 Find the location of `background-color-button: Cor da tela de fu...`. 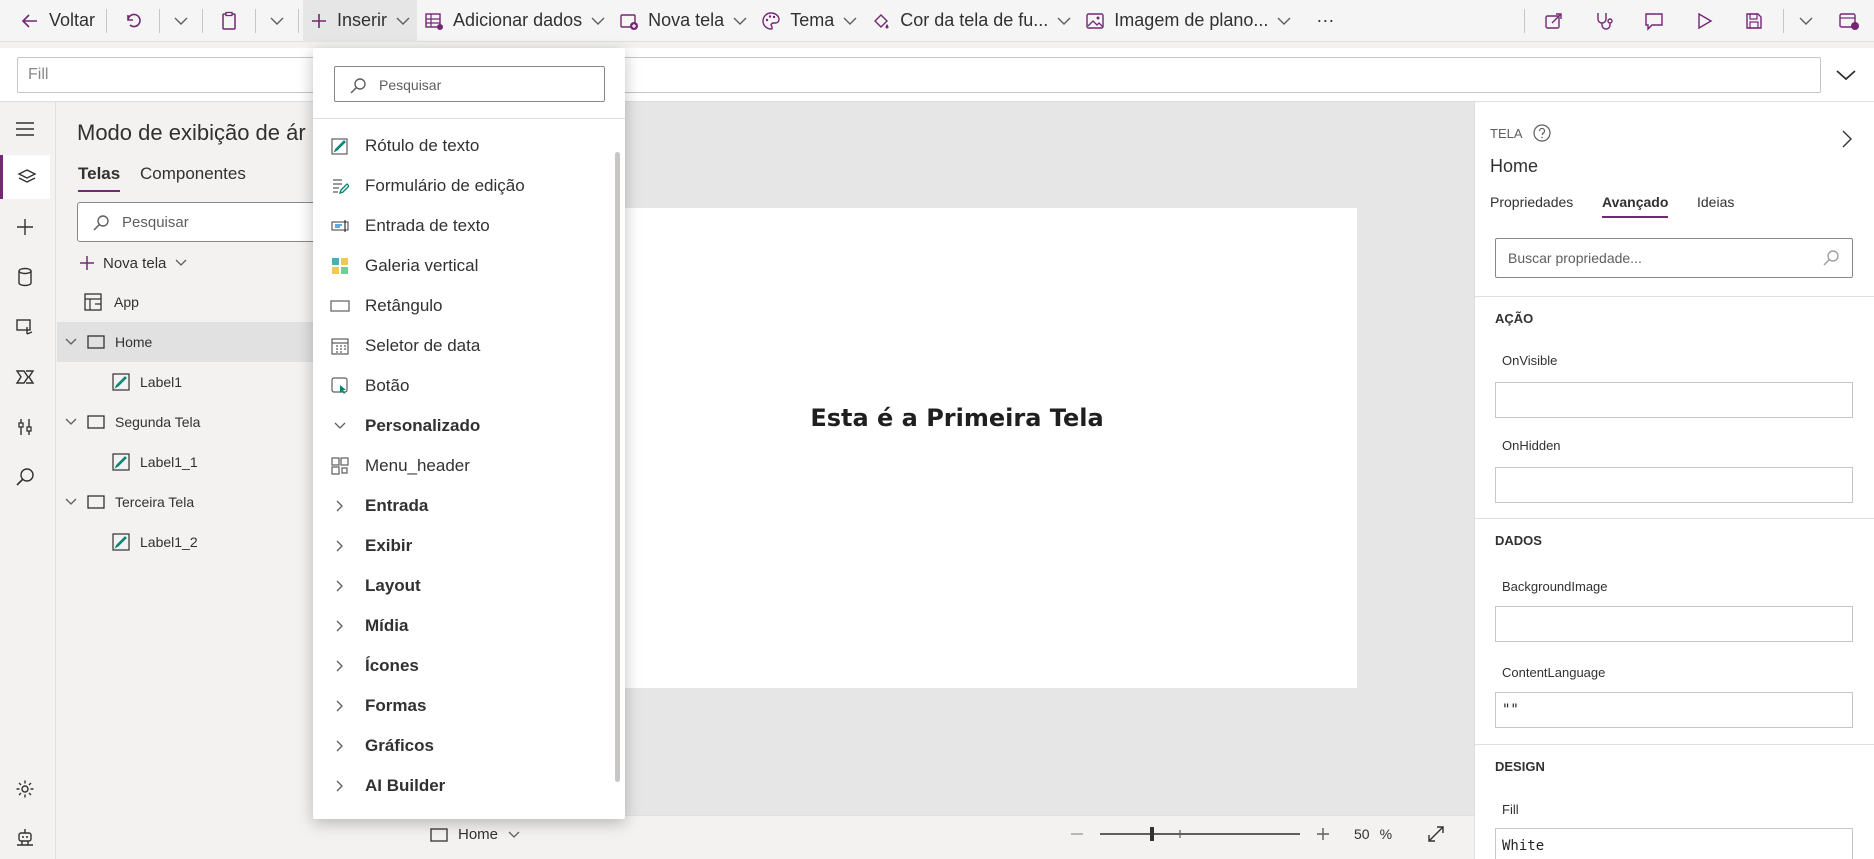

background-color-button: Cor da tela de fu... is located at coordinates (971, 21).